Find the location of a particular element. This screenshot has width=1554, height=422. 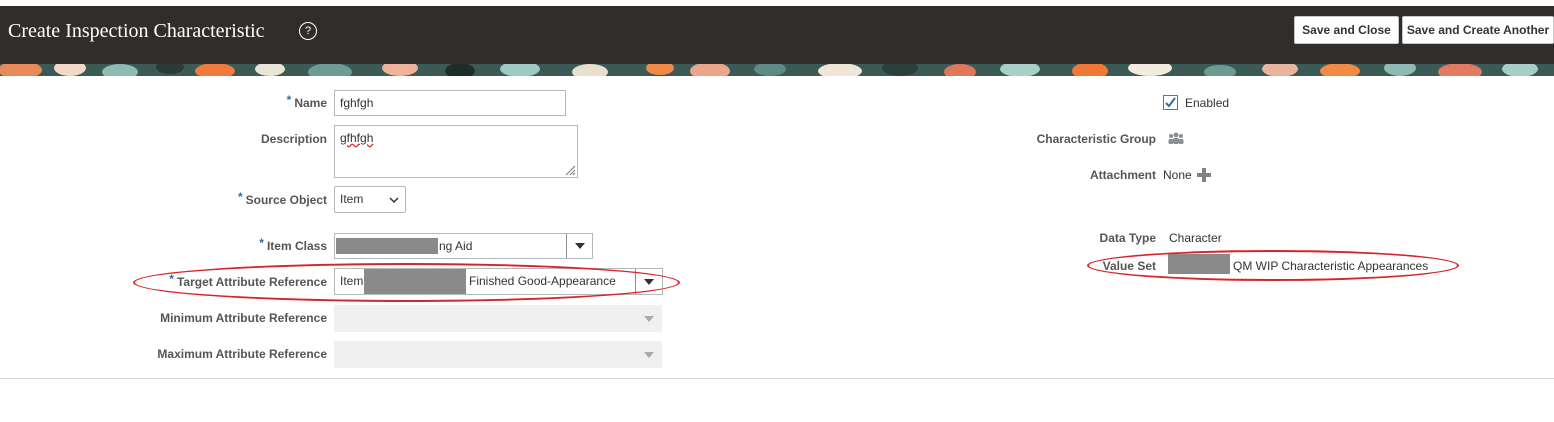

data-type-label: Data Type is located at coordinates (1127, 238).